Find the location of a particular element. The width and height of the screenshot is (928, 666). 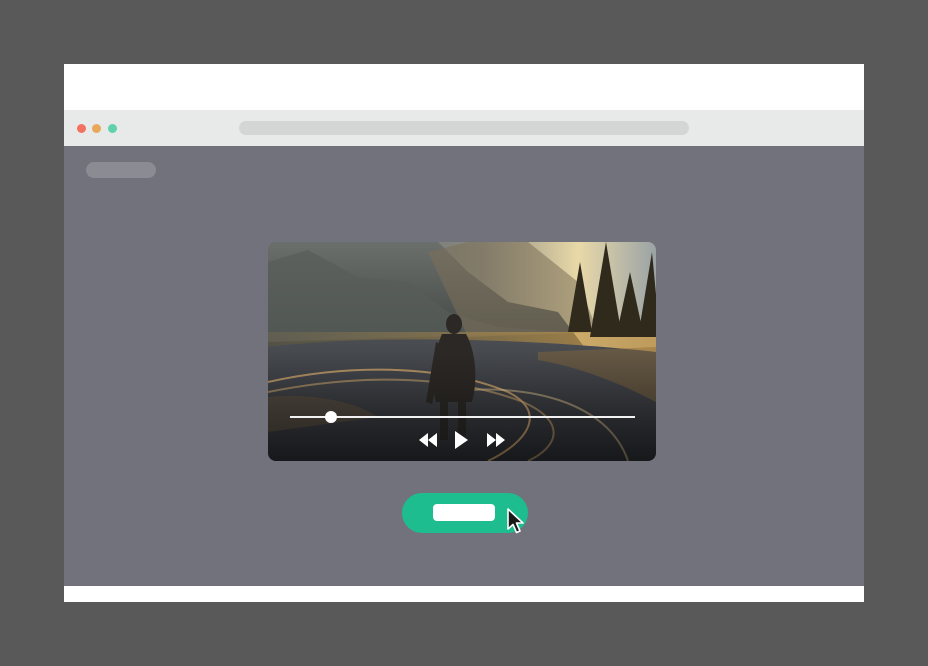

rewind-icon is located at coordinates (428, 440).